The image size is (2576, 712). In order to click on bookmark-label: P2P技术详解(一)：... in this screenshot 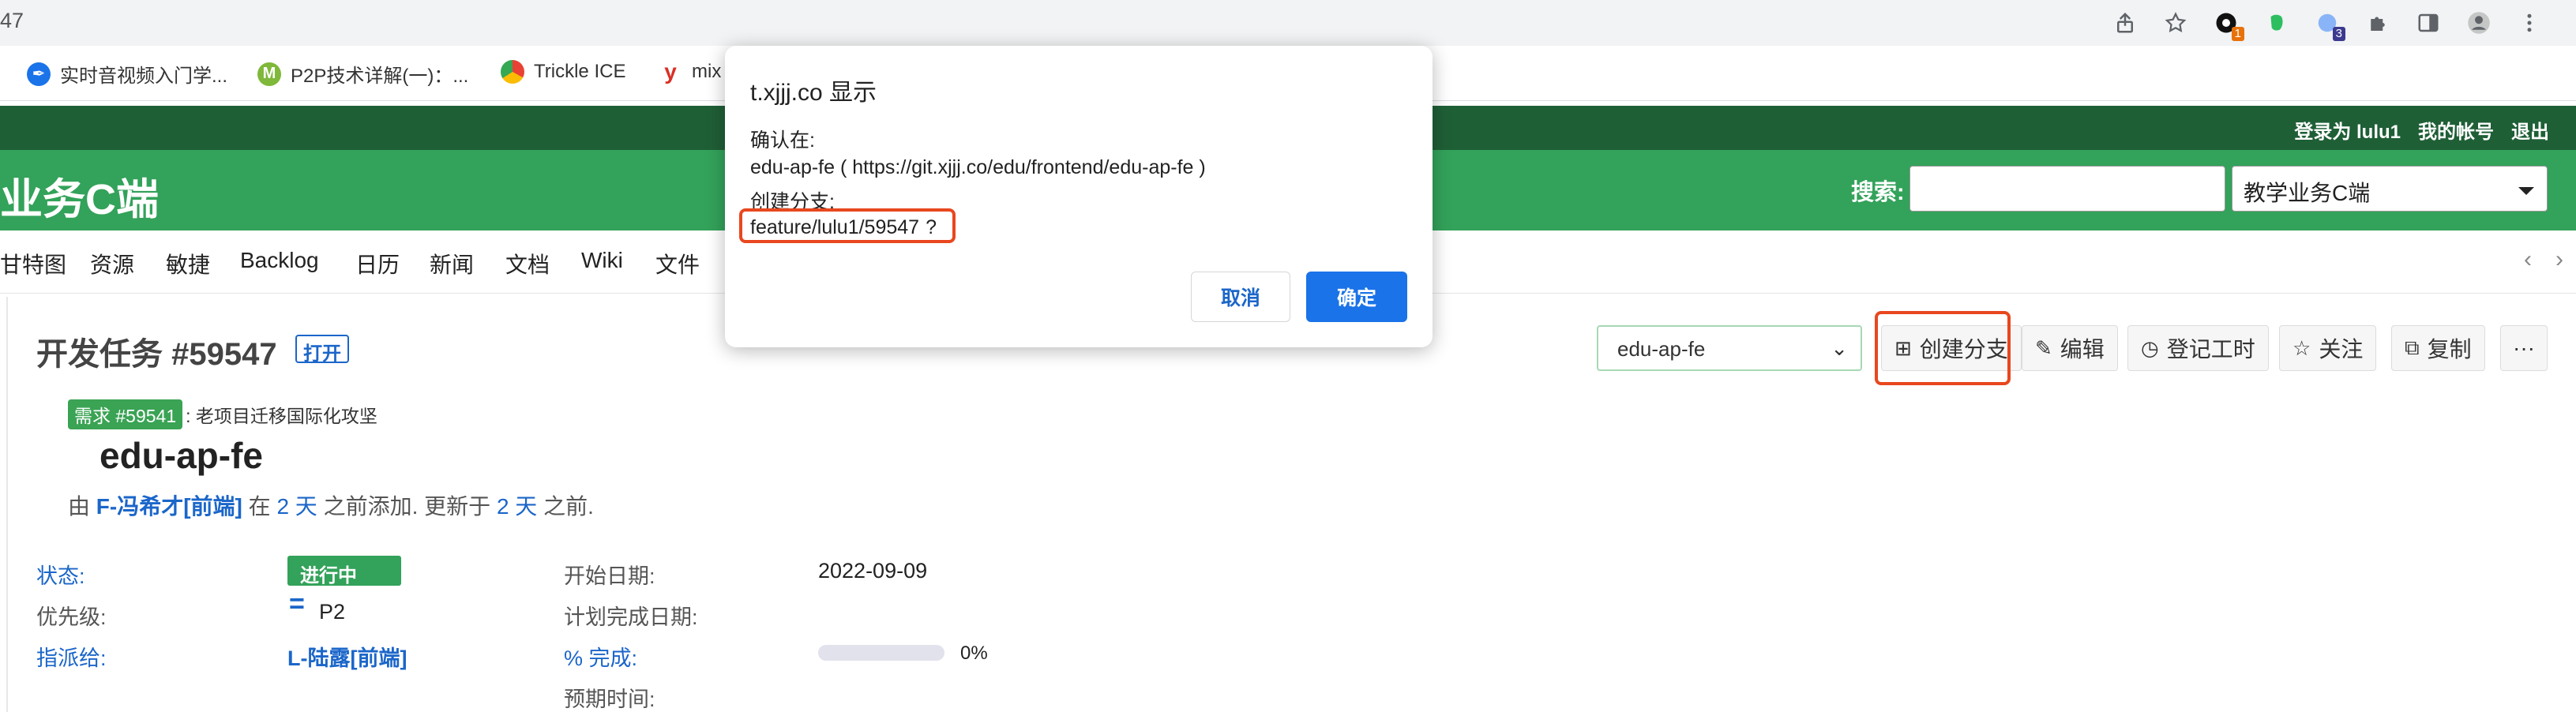, I will do `click(380, 76)`.